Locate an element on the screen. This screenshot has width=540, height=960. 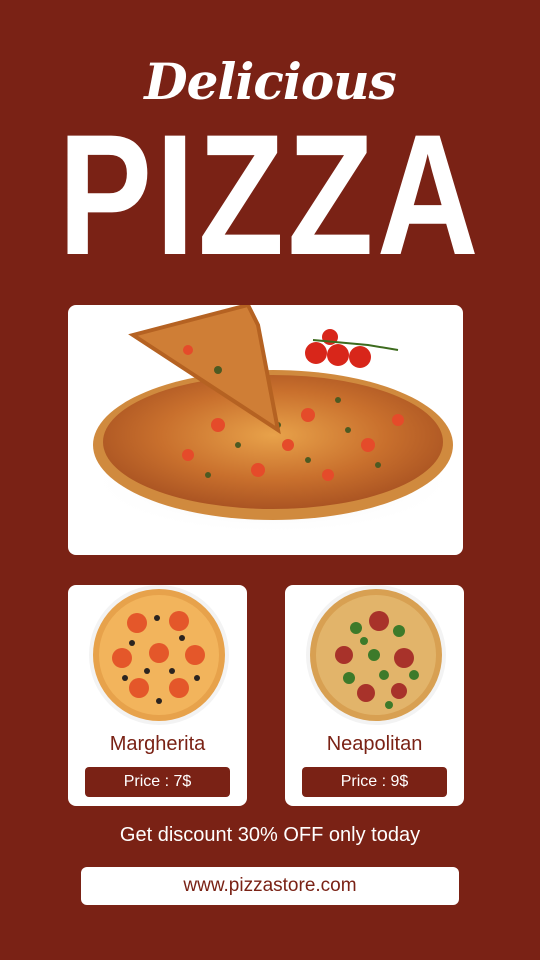
price-badge: Price : 9$ is located at coordinates (374, 782).